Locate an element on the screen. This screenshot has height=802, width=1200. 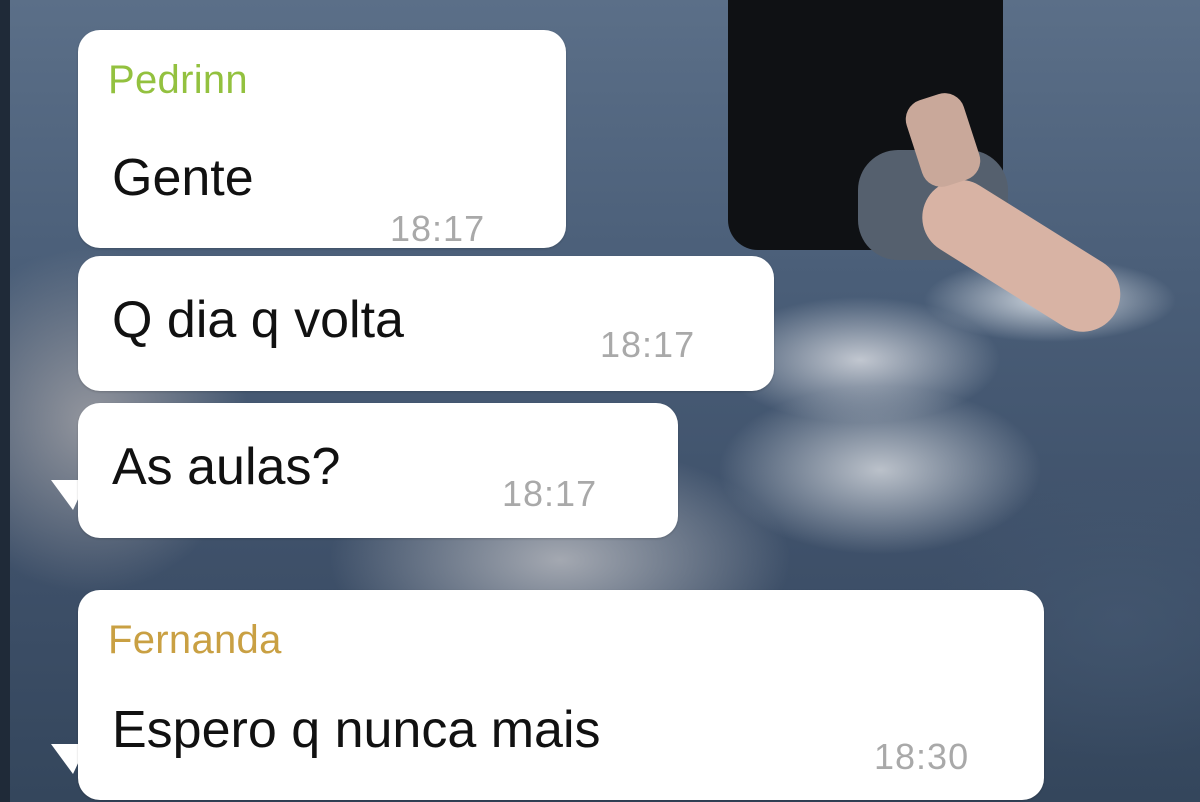
message-sender-name: Pedrinn is located at coordinates (178, 80).